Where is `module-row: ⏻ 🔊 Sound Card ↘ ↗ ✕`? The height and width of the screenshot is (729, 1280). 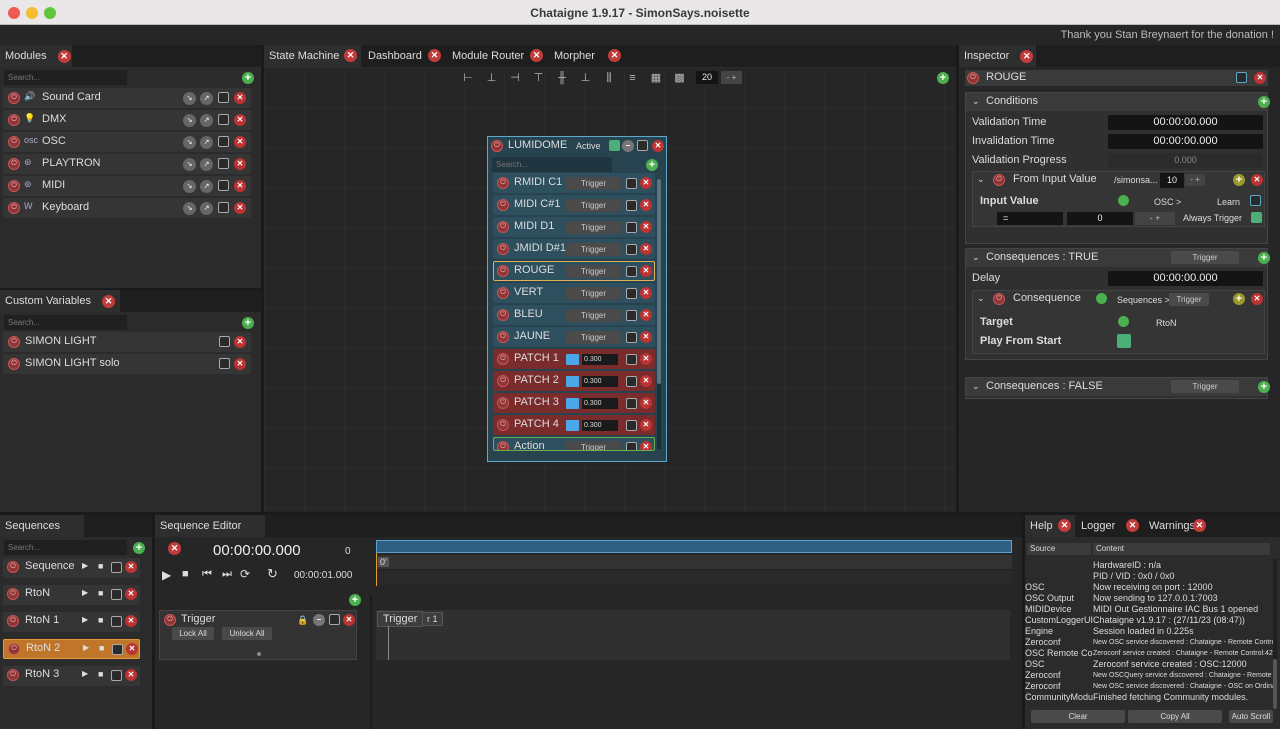 module-row: ⏻ 🔊 Sound Card ↘ ↗ ✕ is located at coordinates (127, 98).